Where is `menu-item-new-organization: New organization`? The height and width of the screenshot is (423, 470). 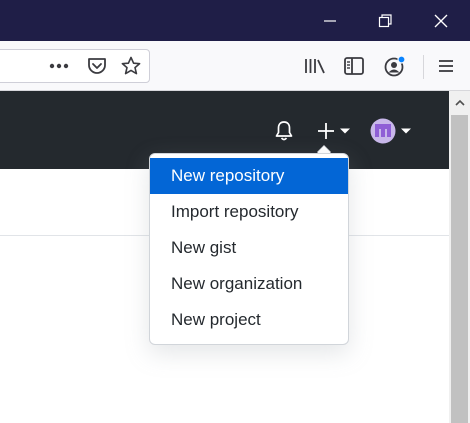 menu-item-new-organization: New organization is located at coordinates (249, 284).